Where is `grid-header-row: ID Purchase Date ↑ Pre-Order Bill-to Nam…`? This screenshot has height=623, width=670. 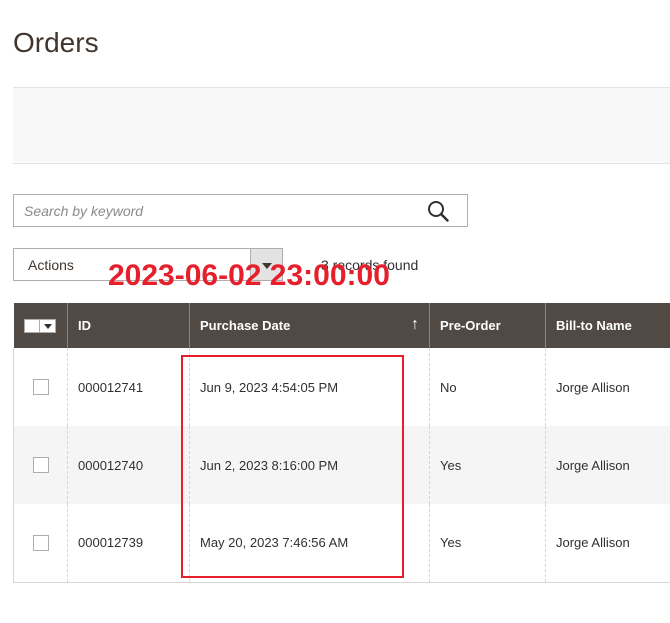 grid-header-row: ID Purchase Date ↑ Pre-Order Bill-to Nam… is located at coordinates (341, 325).